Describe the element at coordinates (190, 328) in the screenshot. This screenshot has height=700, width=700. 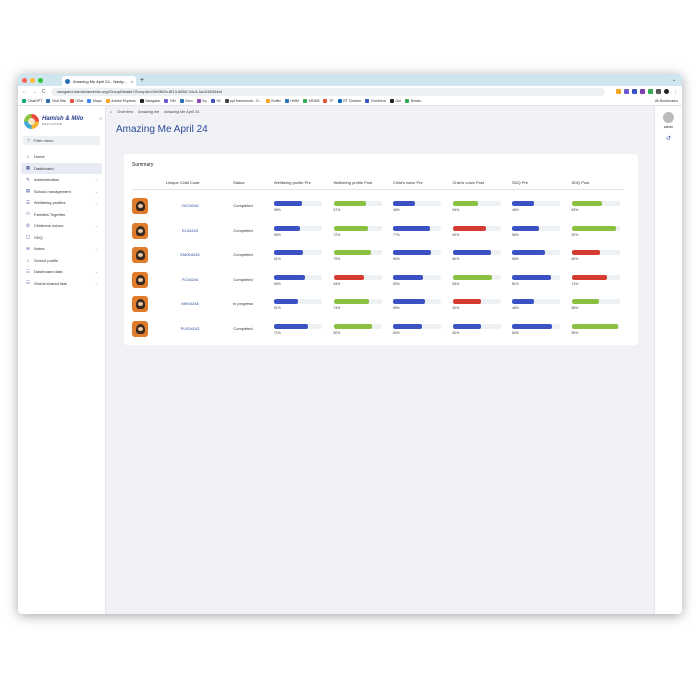
I see `child-code-link: PLE04243` at that location.